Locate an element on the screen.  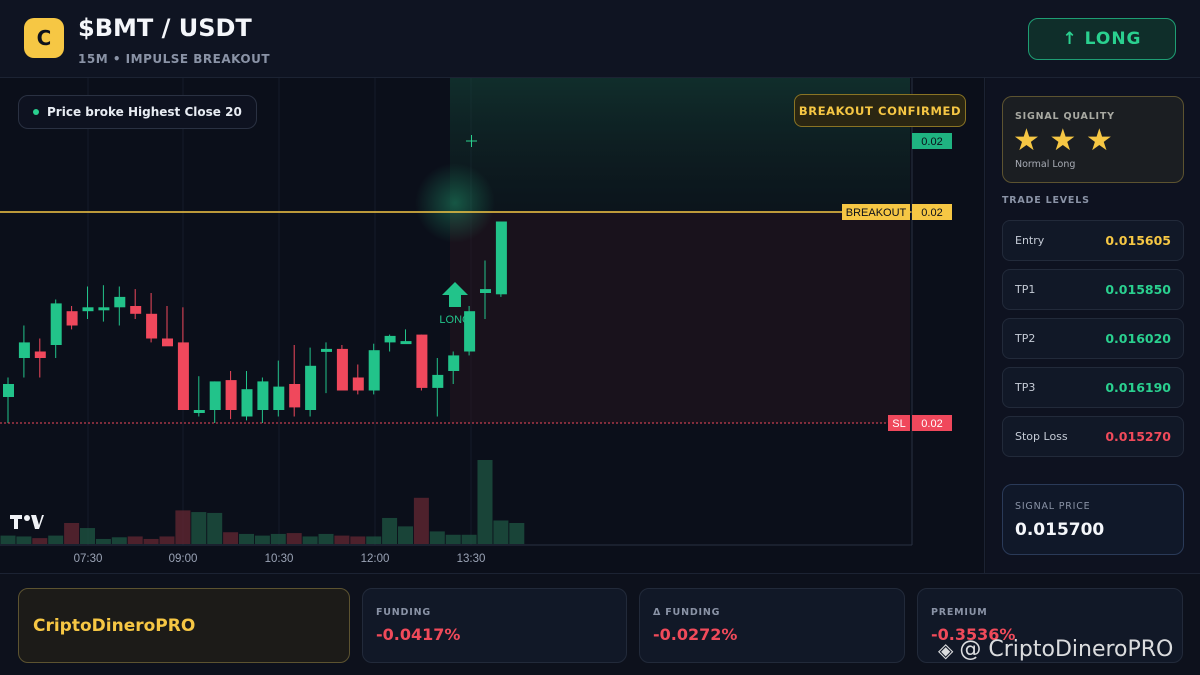
breakout-label-text: BREAKOUT is located at coordinates (876, 213).